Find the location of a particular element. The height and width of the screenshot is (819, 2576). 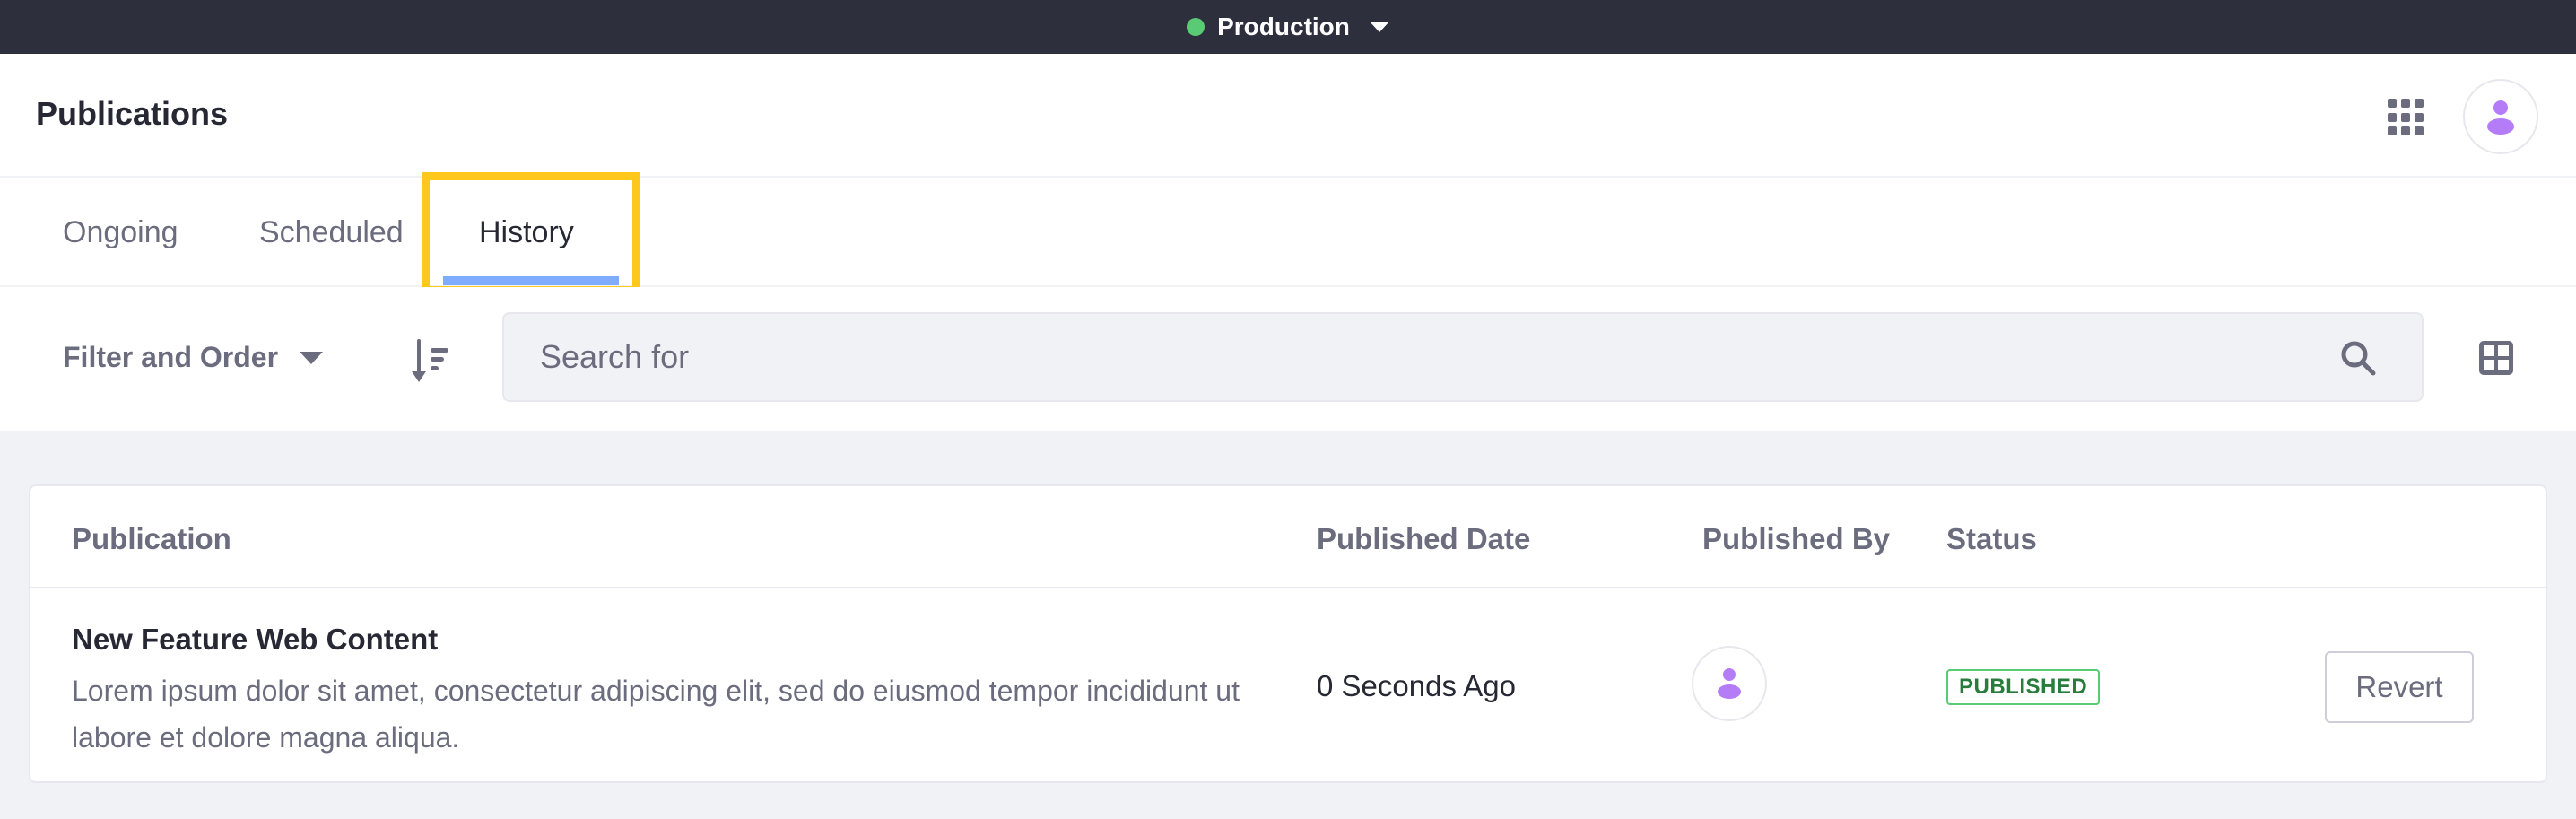

filter-label: Filter and Order is located at coordinates (171, 357).